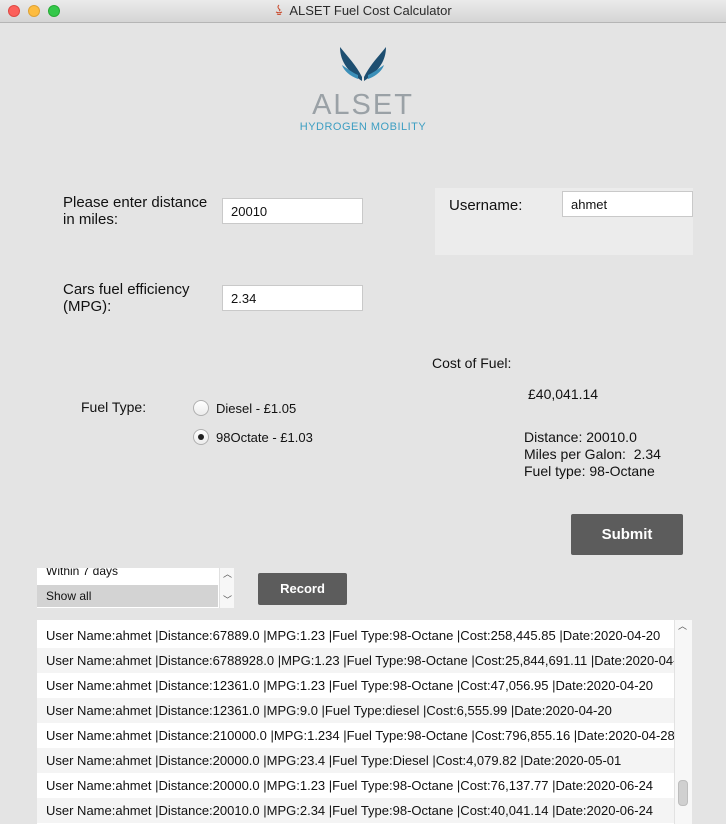 The width and height of the screenshot is (726, 824). I want to click on java-icon, so click(279, 9).